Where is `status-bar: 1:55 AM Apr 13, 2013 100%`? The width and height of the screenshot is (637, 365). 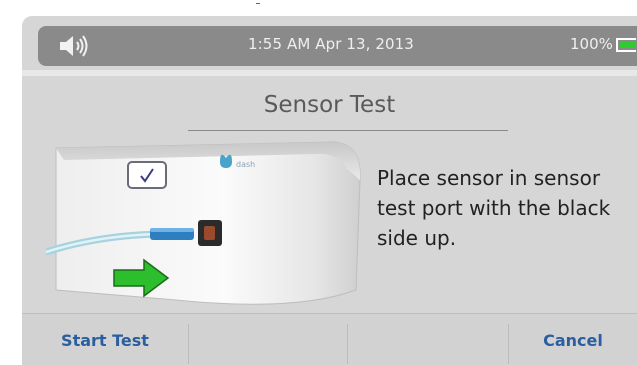
status-bar: 1:55 AM Apr 13, 2013 100% is located at coordinates (337, 46).